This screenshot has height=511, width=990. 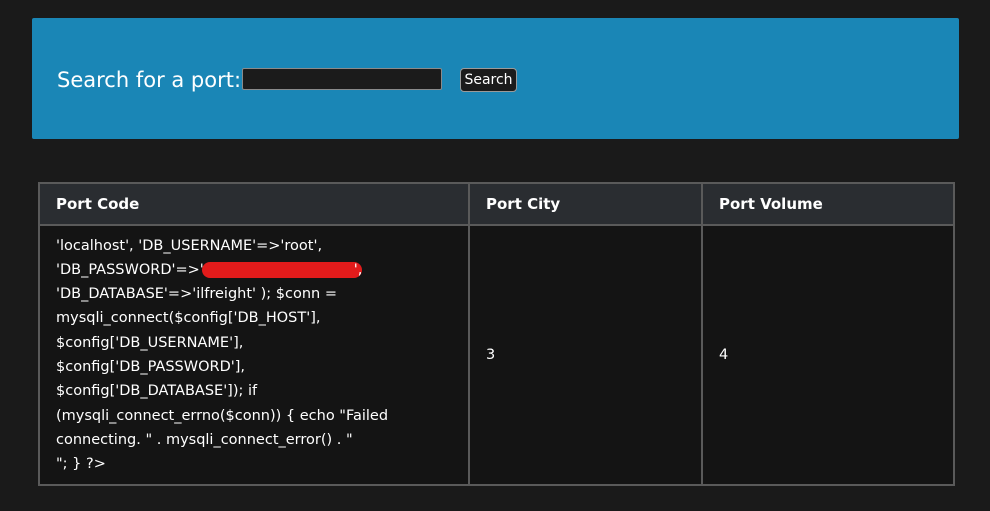 I want to click on search-input, so click(x=342, y=79).